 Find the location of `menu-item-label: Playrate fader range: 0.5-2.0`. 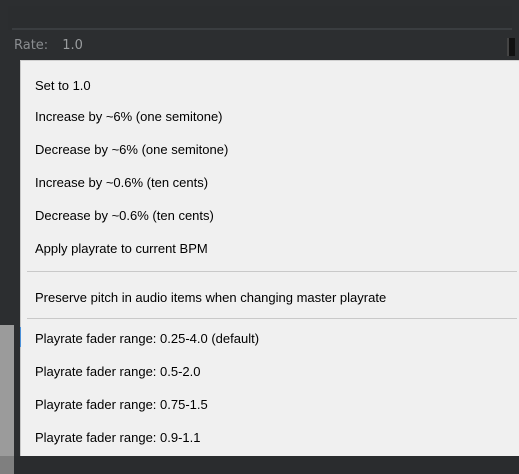

menu-item-label: Playrate fader range: 0.5-2.0 is located at coordinates (118, 371).